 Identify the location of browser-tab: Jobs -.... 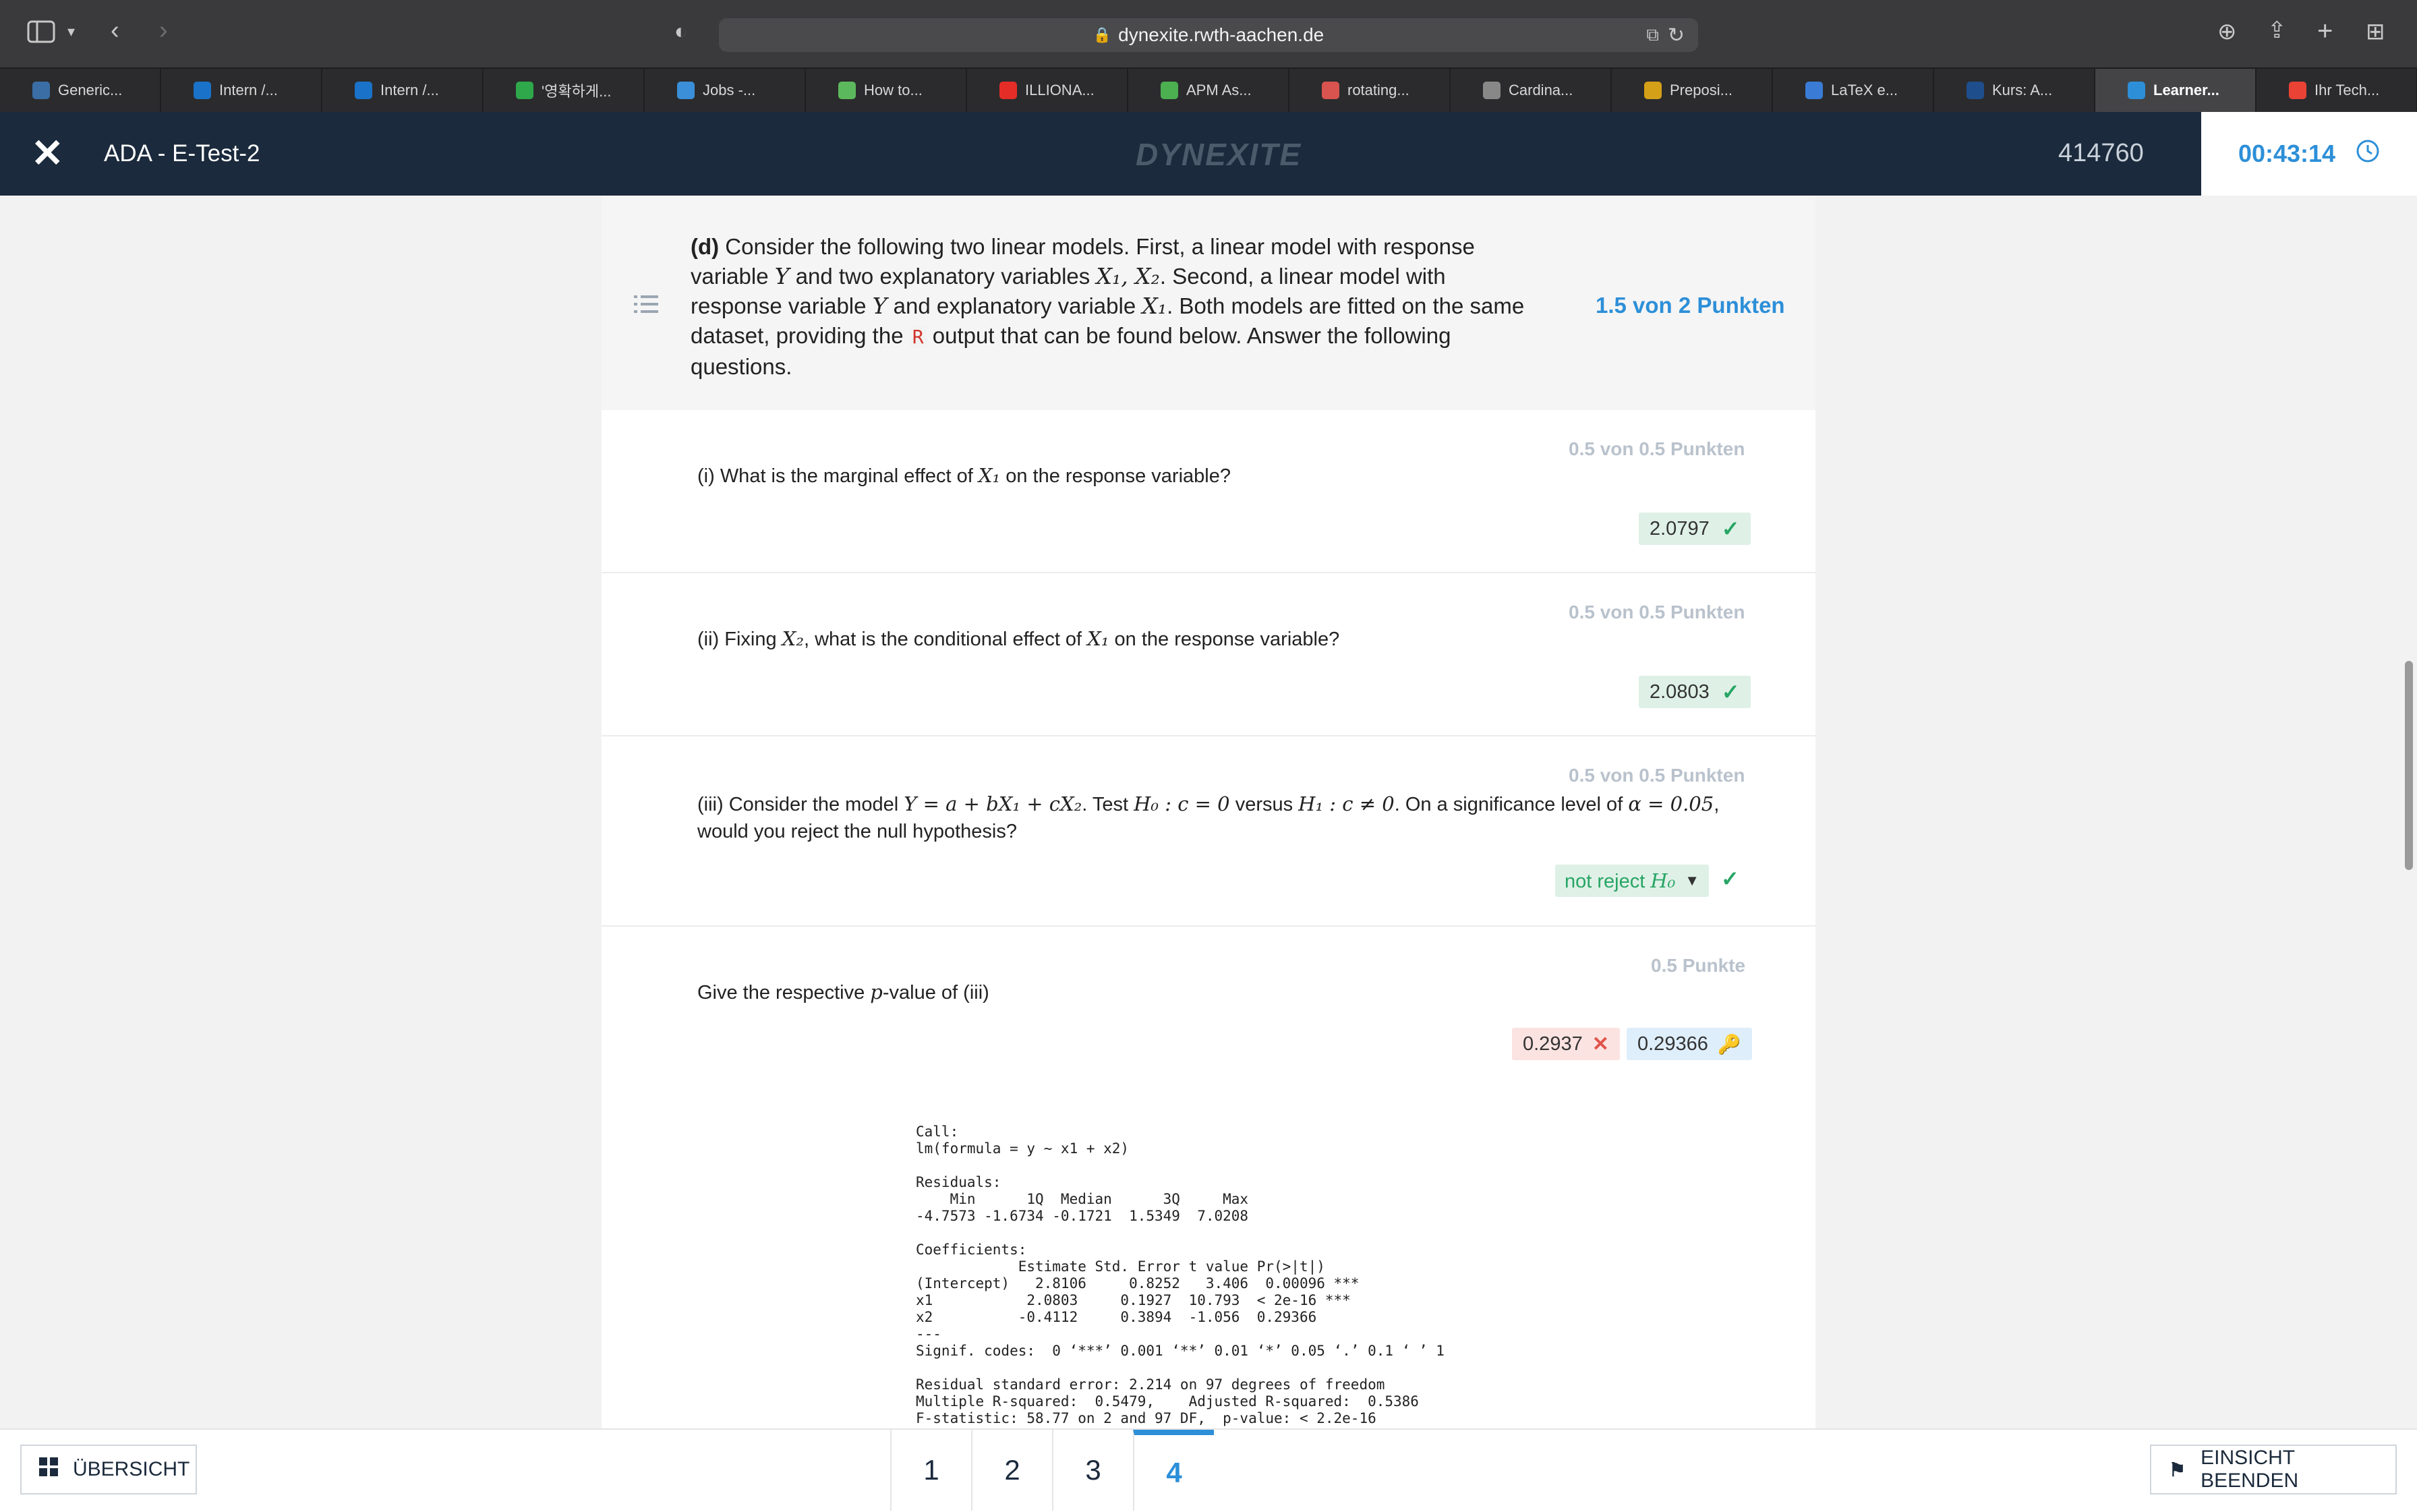
(725, 90).